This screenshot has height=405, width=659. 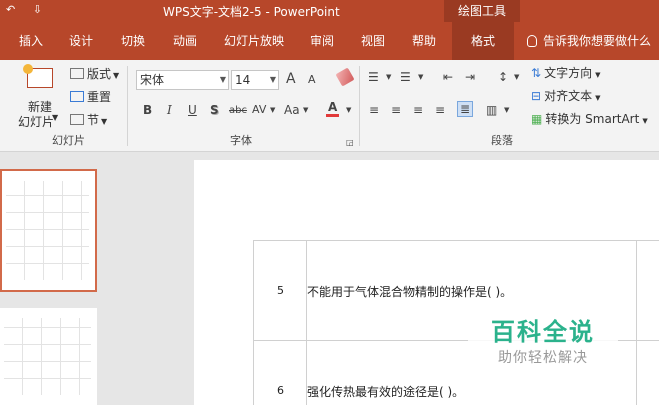 I want to click on table-row-text: 强化传热最有效的途径是( )。, so click(x=385, y=391).